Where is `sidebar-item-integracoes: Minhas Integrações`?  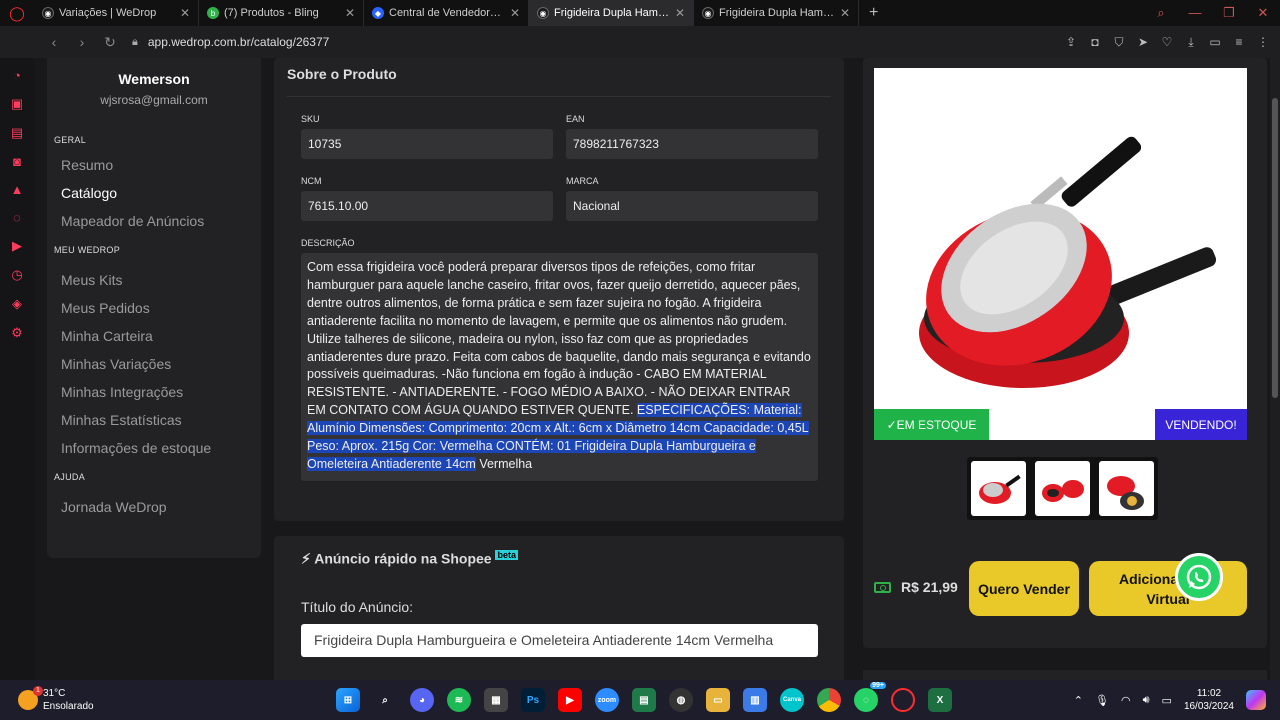 sidebar-item-integracoes: Minhas Integrações is located at coordinates (161, 392).